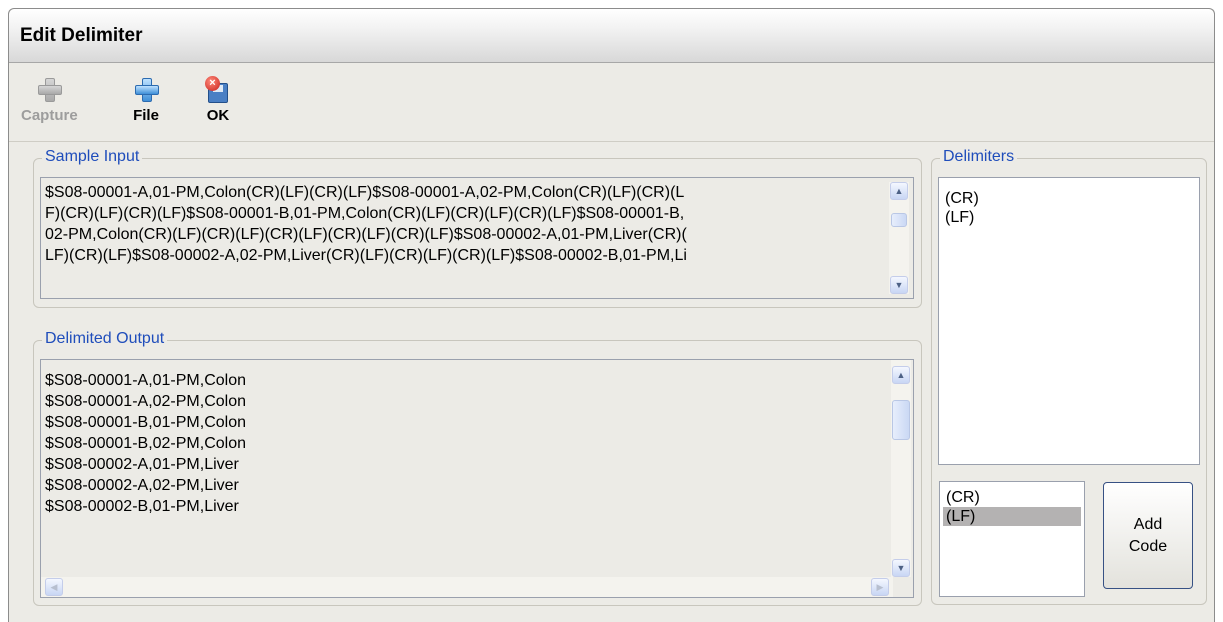 The image size is (1223, 622). Describe the element at coordinates (146, 90) in the screenshot. I see `plus-blue-icon` at that location.